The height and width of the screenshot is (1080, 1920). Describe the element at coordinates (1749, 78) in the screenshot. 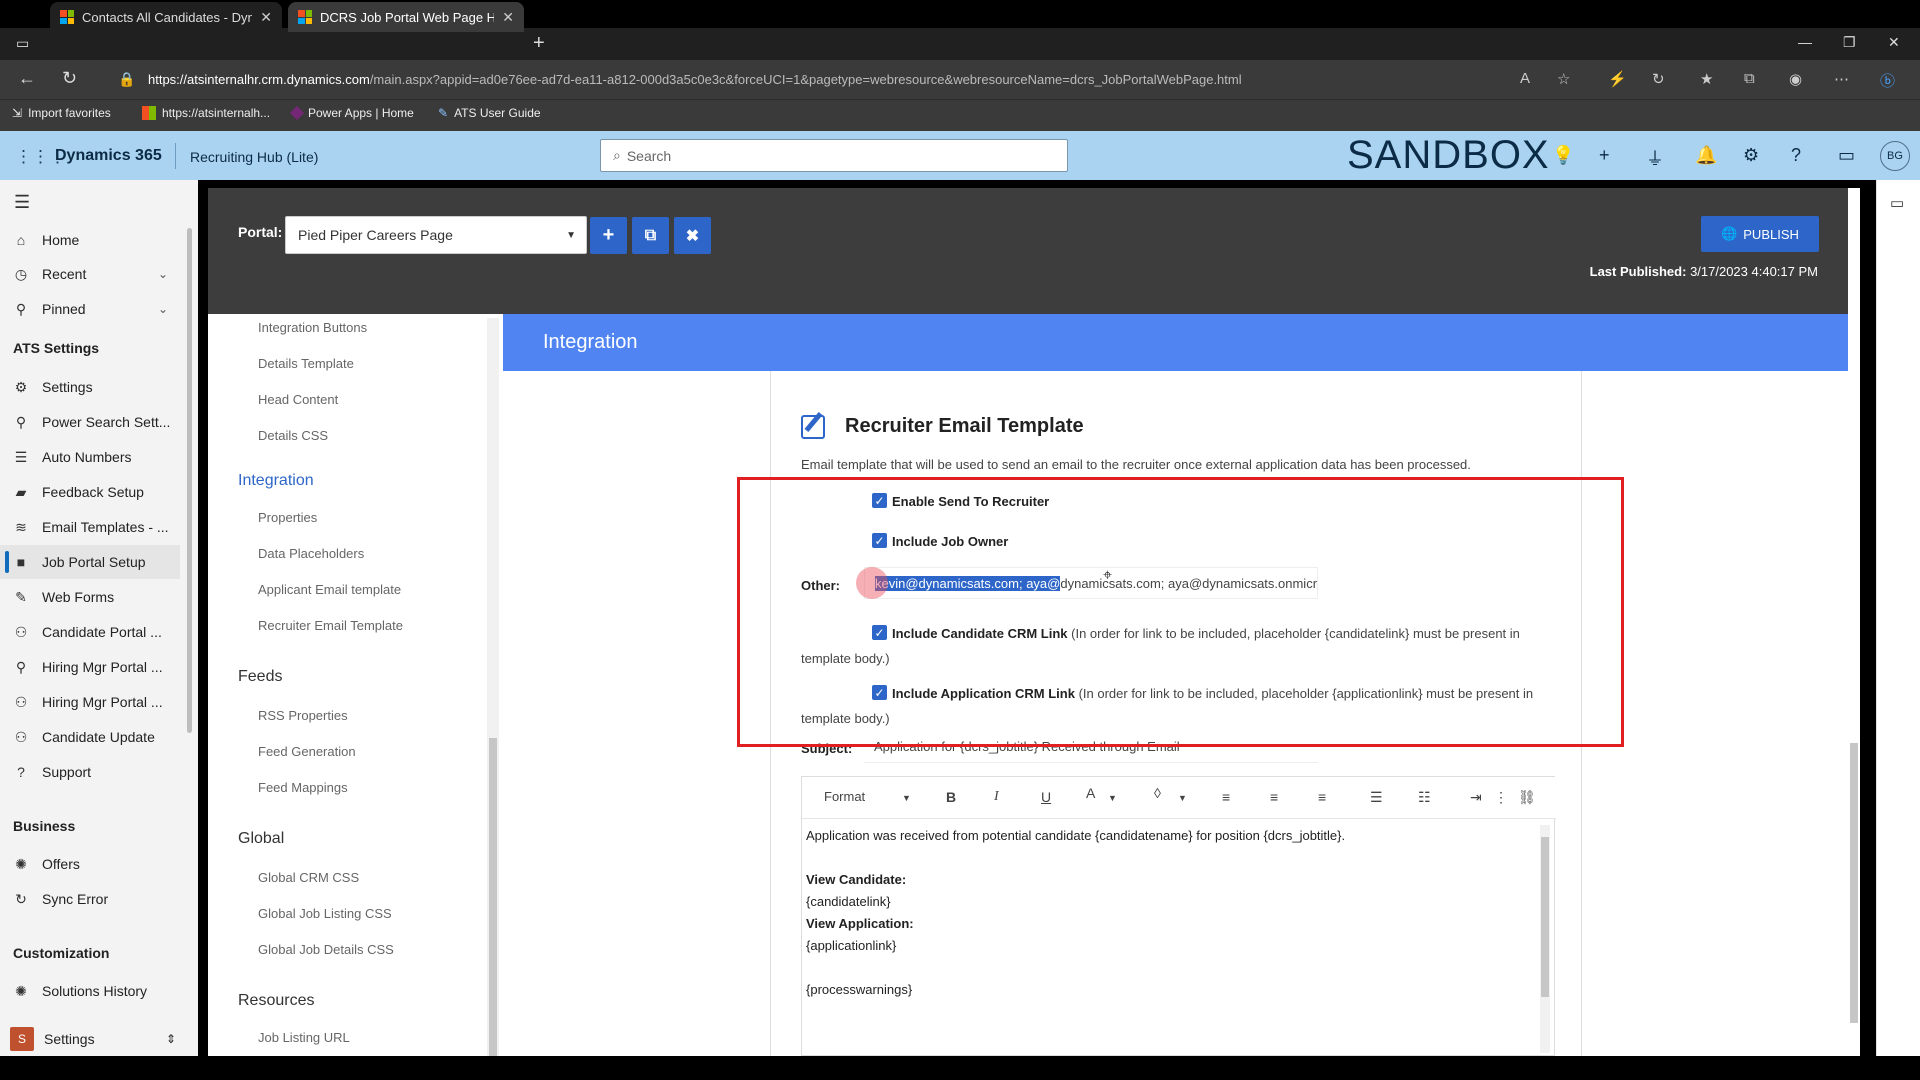

I see `collections-icon: ⧉` at that location.